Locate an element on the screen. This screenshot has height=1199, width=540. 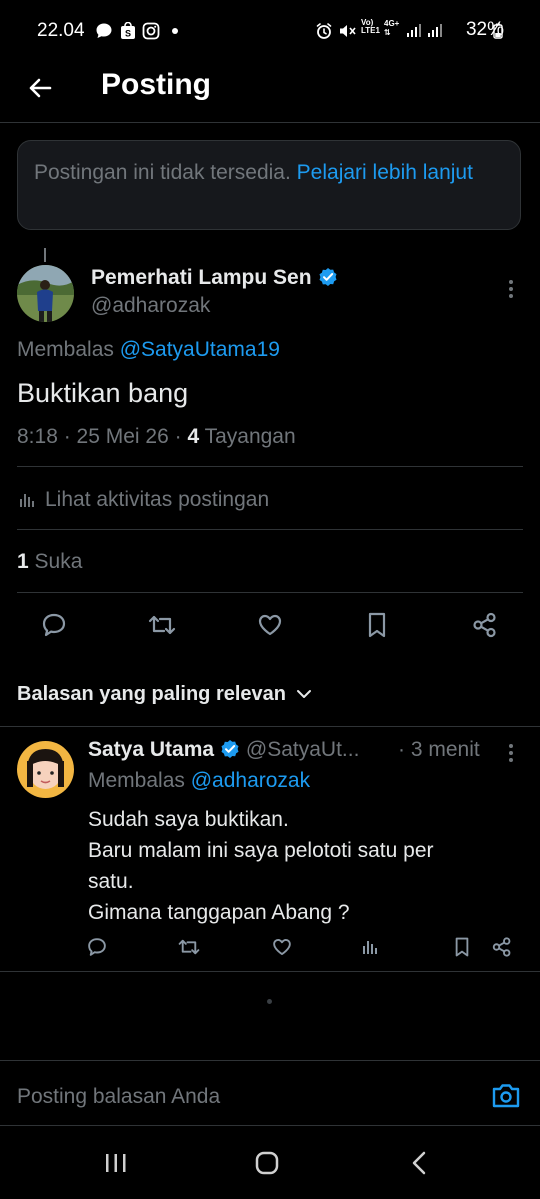
like-button is located at coordinates (270, 625).